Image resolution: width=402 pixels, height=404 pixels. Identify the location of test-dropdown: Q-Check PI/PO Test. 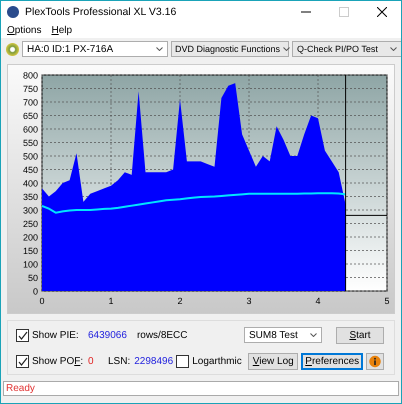
(346, 49).